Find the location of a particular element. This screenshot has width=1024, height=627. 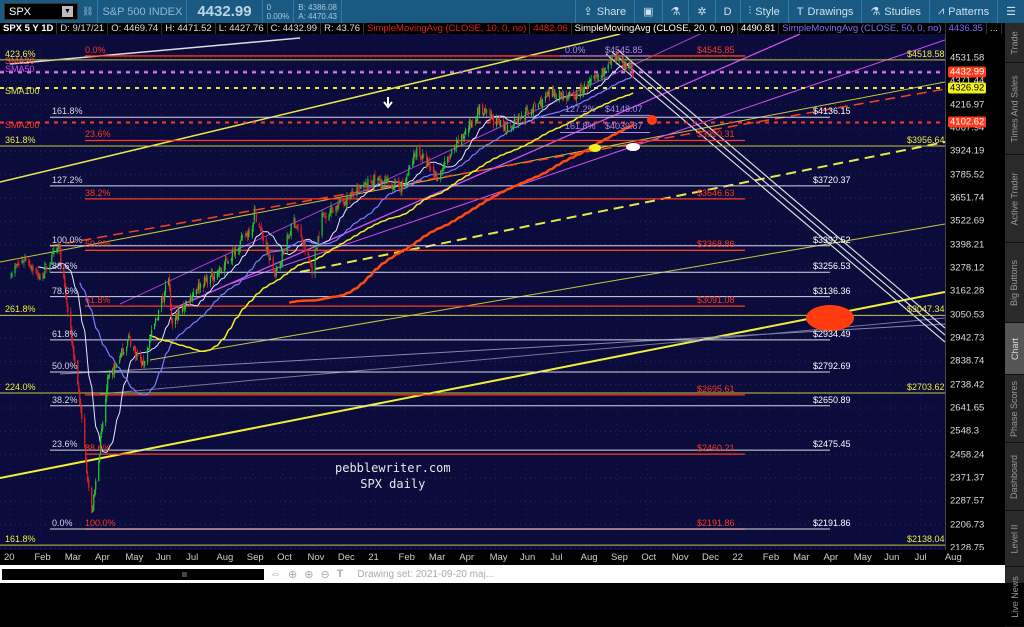

study-label: SimpleMovingAvg (CLOSE, 20, 0, no) is located at coordinates (655, 28).